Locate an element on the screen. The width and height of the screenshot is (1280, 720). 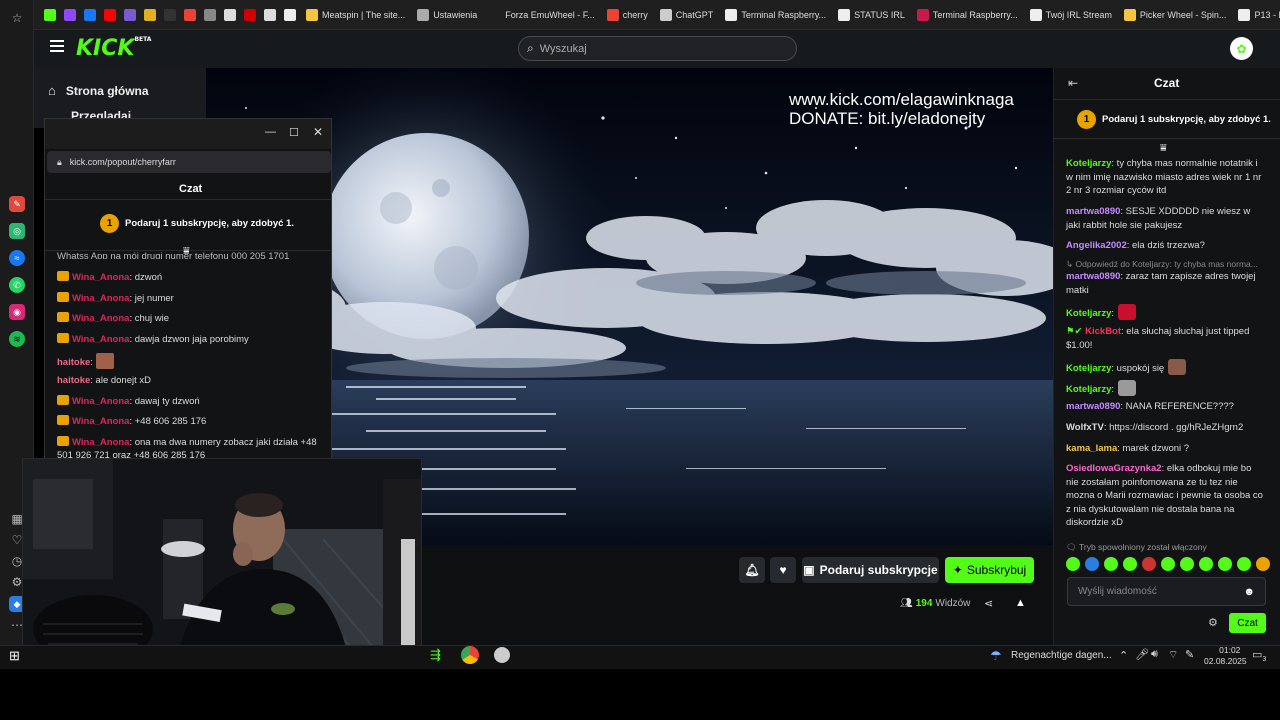
bookmark-item: Ustawienia is located at coordinates (447, 15).